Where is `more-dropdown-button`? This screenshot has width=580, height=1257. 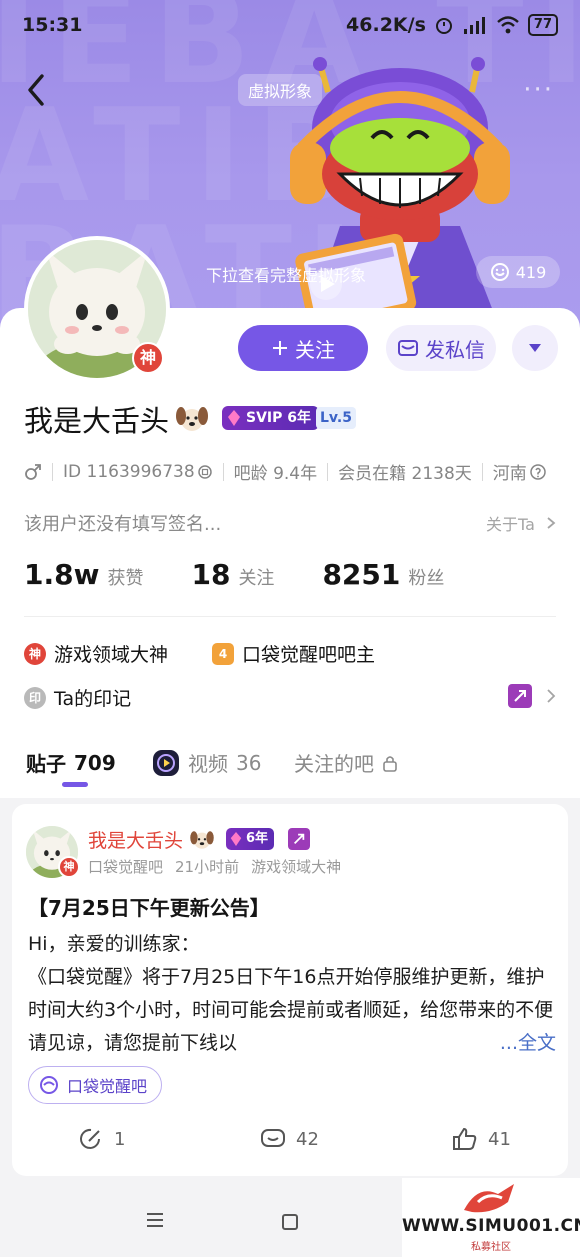
more-dropdown-button is located at coordinates (535, 348).